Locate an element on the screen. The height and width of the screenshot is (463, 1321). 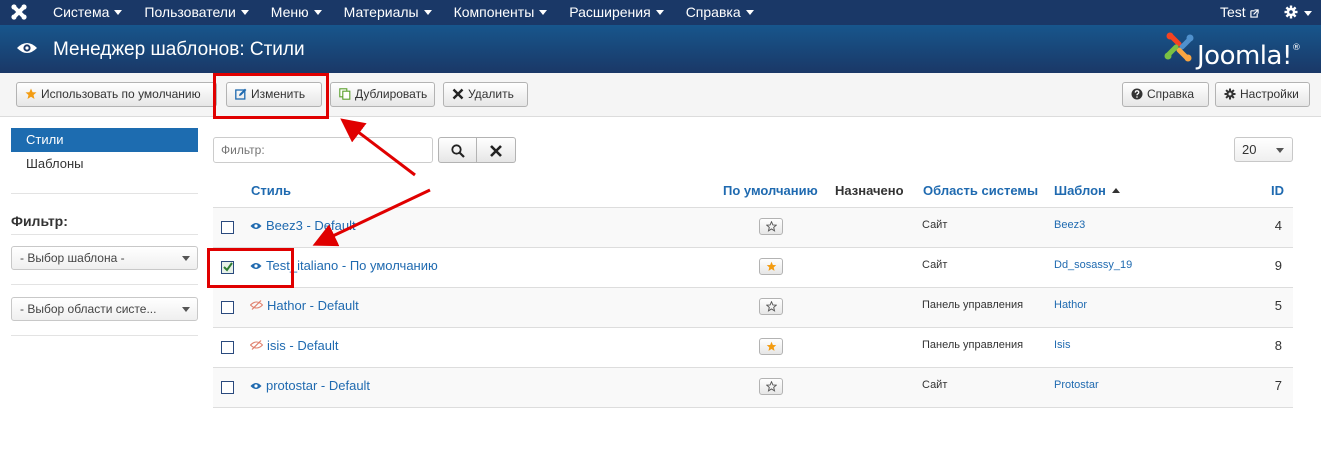
menu-menus: Меню is located at coordinates (296, 12).